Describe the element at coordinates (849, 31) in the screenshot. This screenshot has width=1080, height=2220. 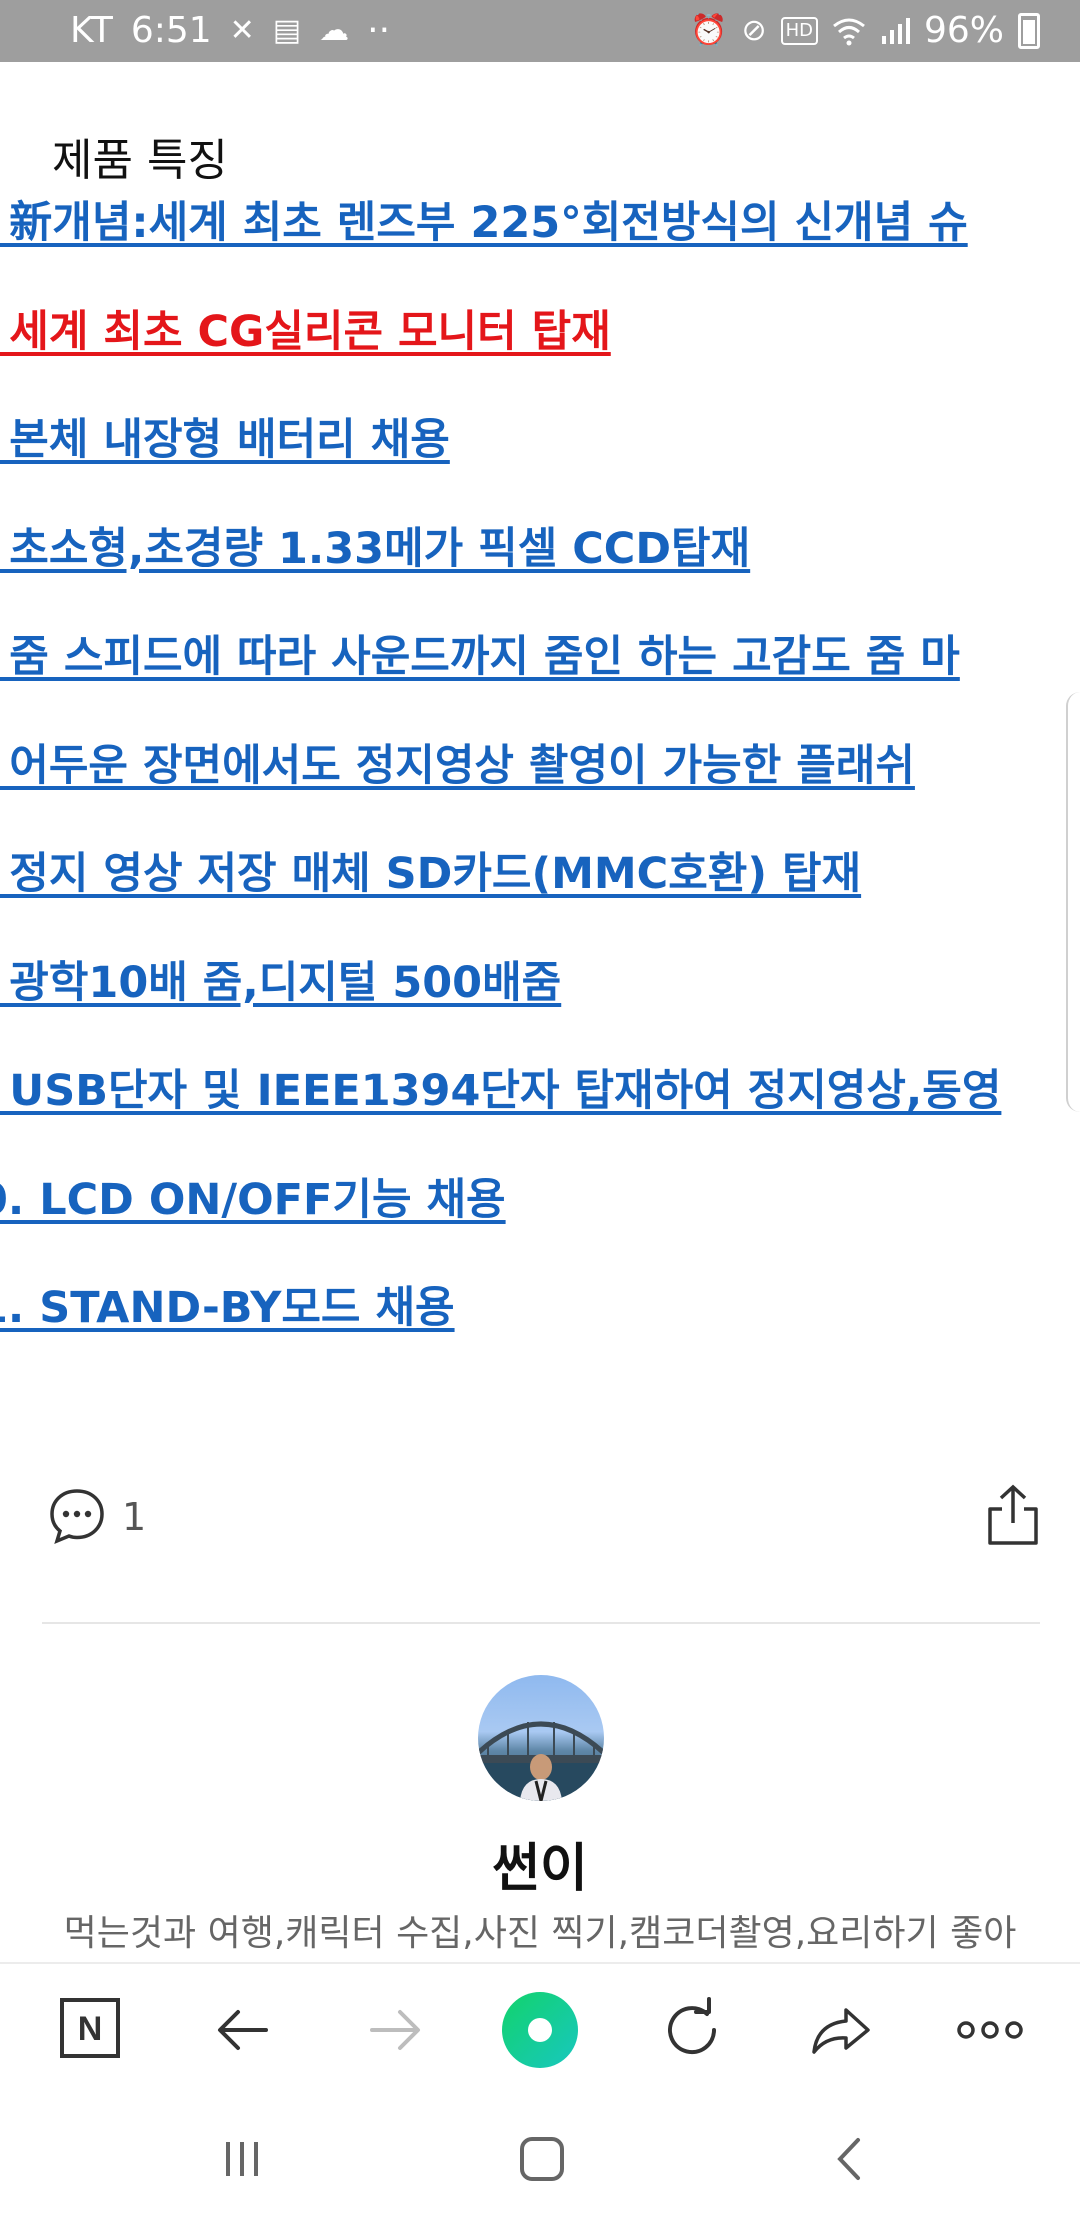
I see `wifi-icon` at that location.